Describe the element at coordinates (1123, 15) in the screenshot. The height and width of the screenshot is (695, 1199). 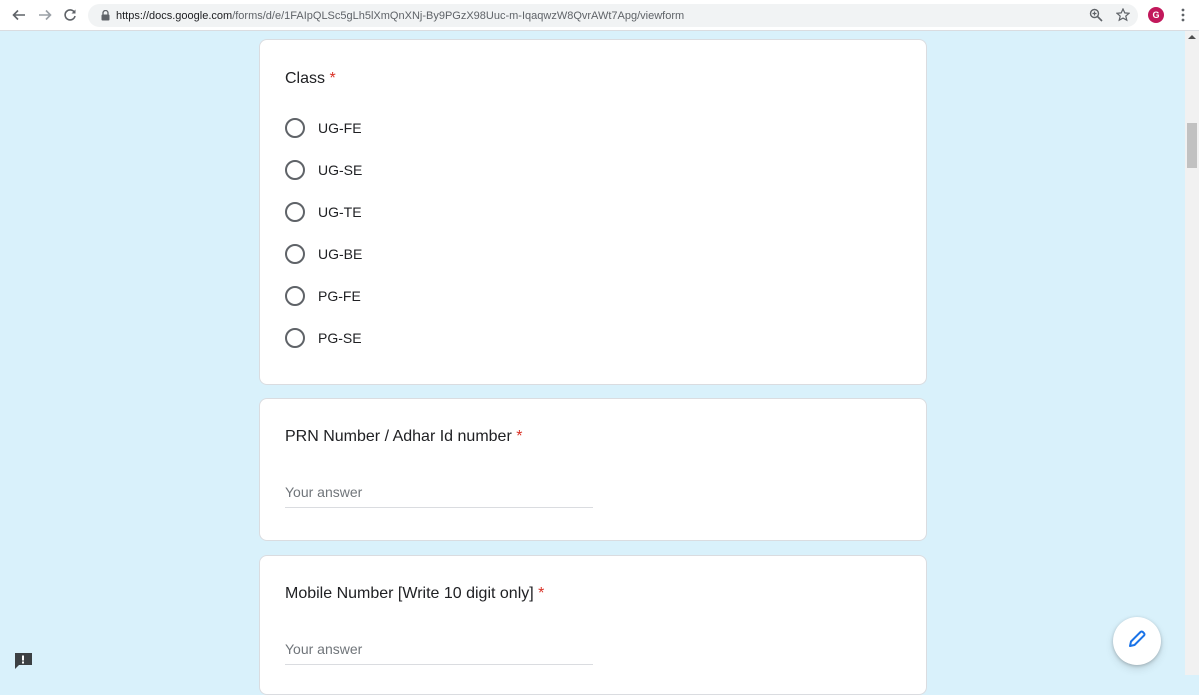
I see `star-icon` at that location.